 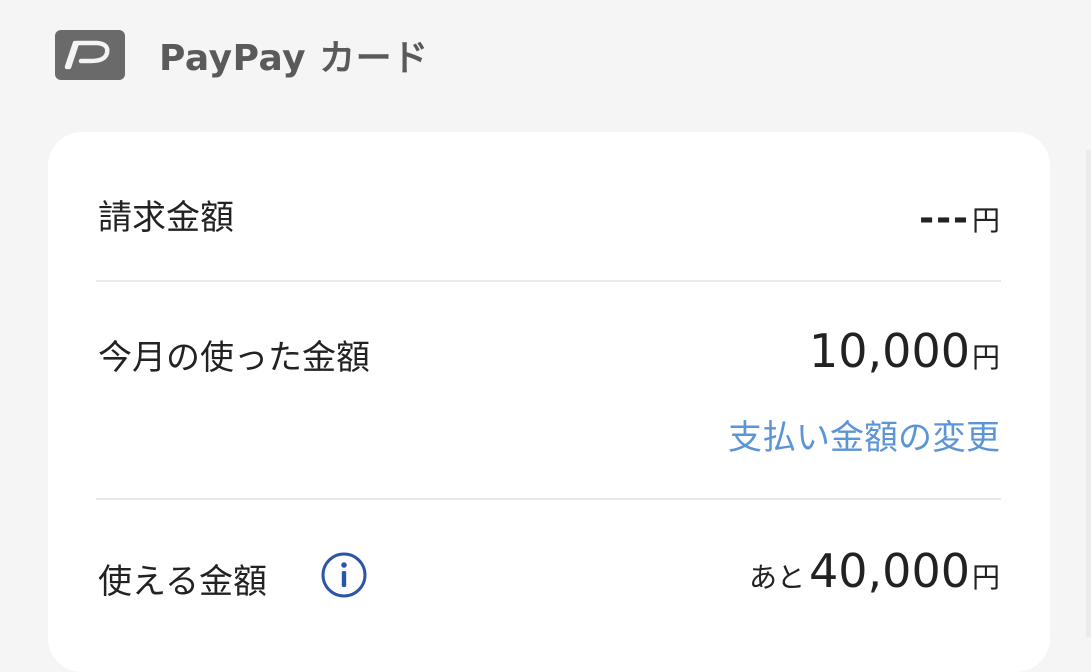 What do you see at coordinates (166, 218) in the screenshot?
I see `billing-amount-label: 請求金額` at bounding box center [166, 218].